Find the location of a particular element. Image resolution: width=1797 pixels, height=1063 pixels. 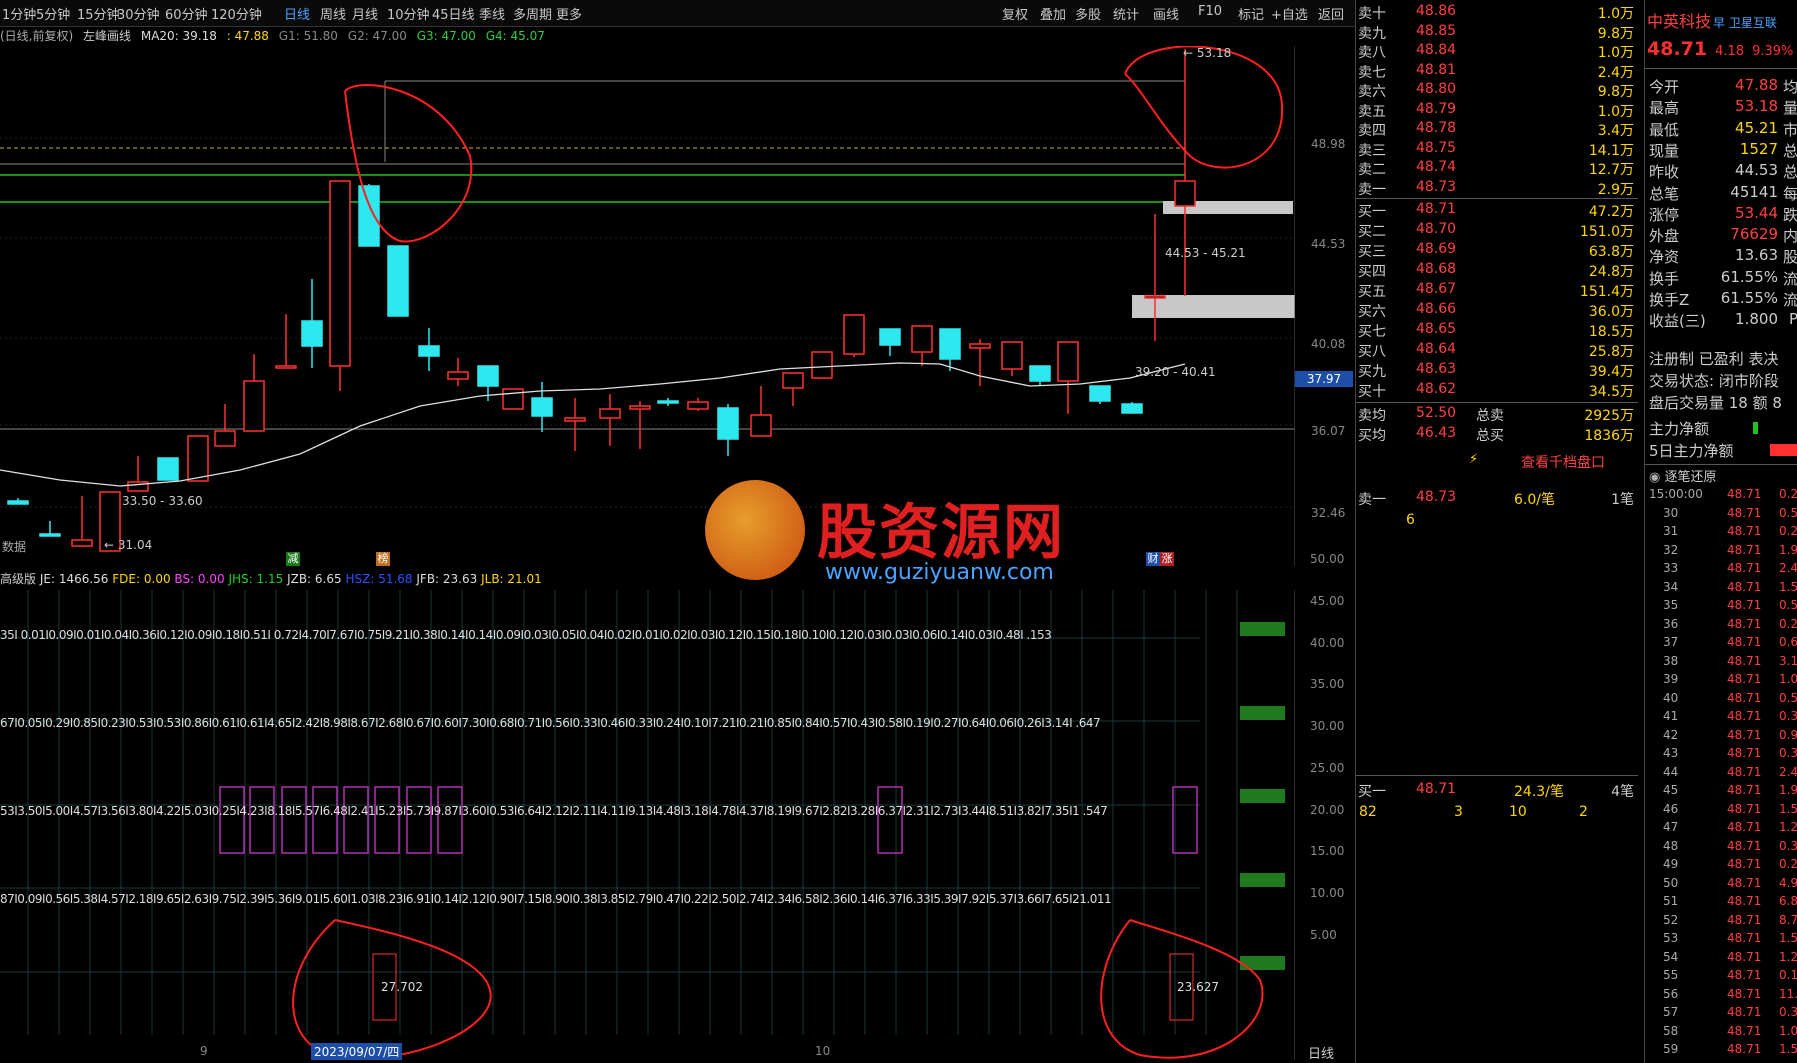

thousand-book-link: 查看千档盘口 is located at coordinates (1563, 462).